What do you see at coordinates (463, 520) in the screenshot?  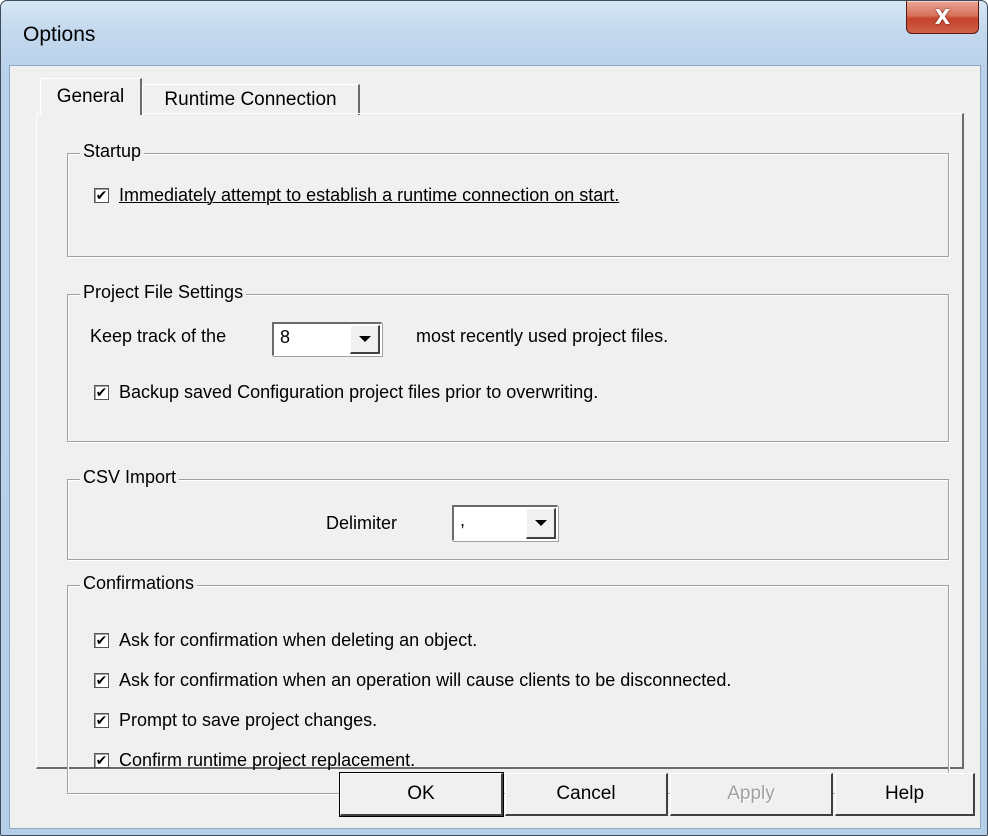 I see `delimiter-value: ,` at bounding box center [463, 520].